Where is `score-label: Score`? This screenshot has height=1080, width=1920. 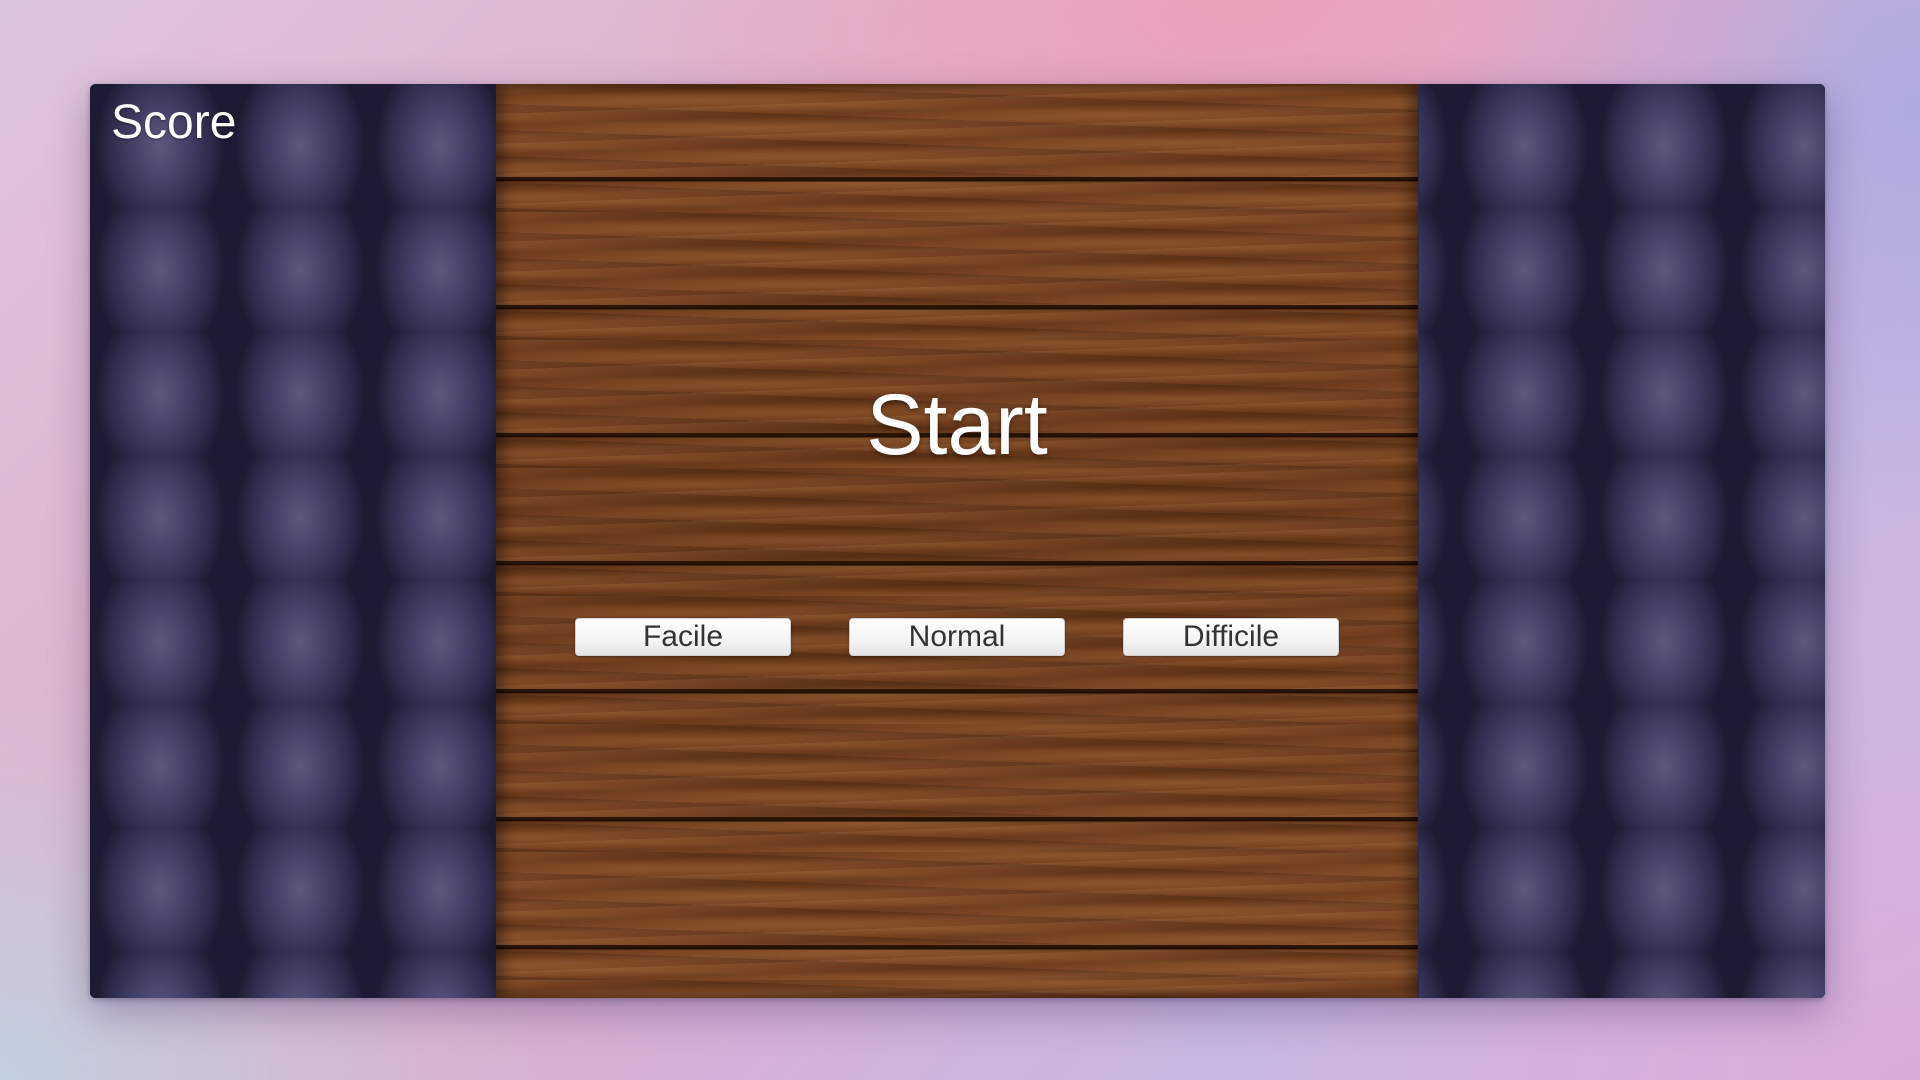 score-label: Score is located at coordinates (174, 122).